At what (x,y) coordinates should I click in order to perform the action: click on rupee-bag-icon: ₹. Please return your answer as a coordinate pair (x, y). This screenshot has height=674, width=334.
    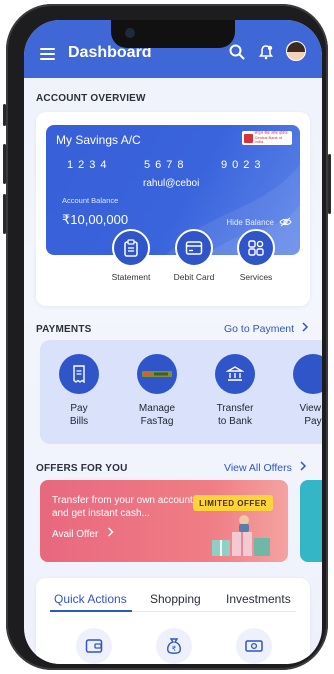
    Looking at the image, I should click on (174, 646).